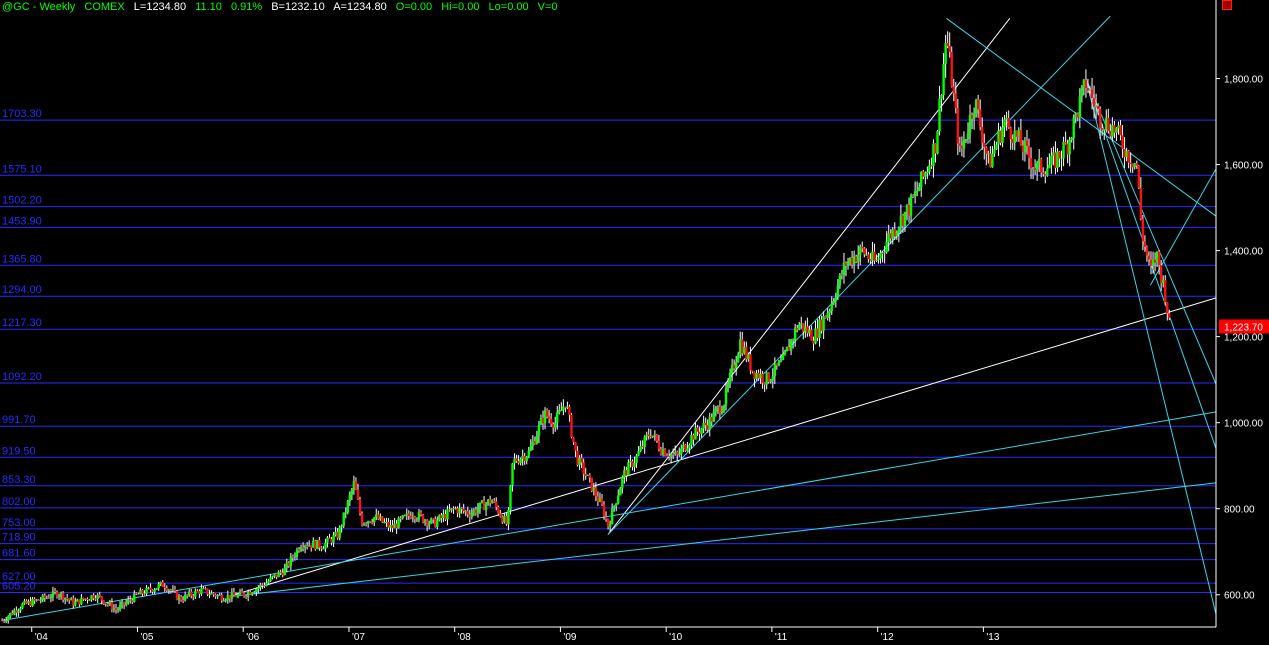 This screenshot has height=645, width=1269. I want to click on x-tick-label: '10, so click(675, 637).